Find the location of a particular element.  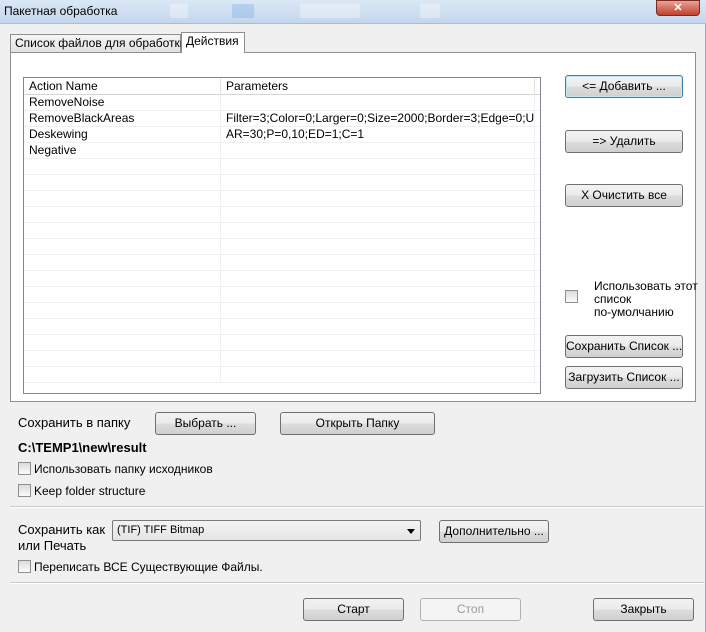

tab-actions: Действия is located at coordinates (213, 42).